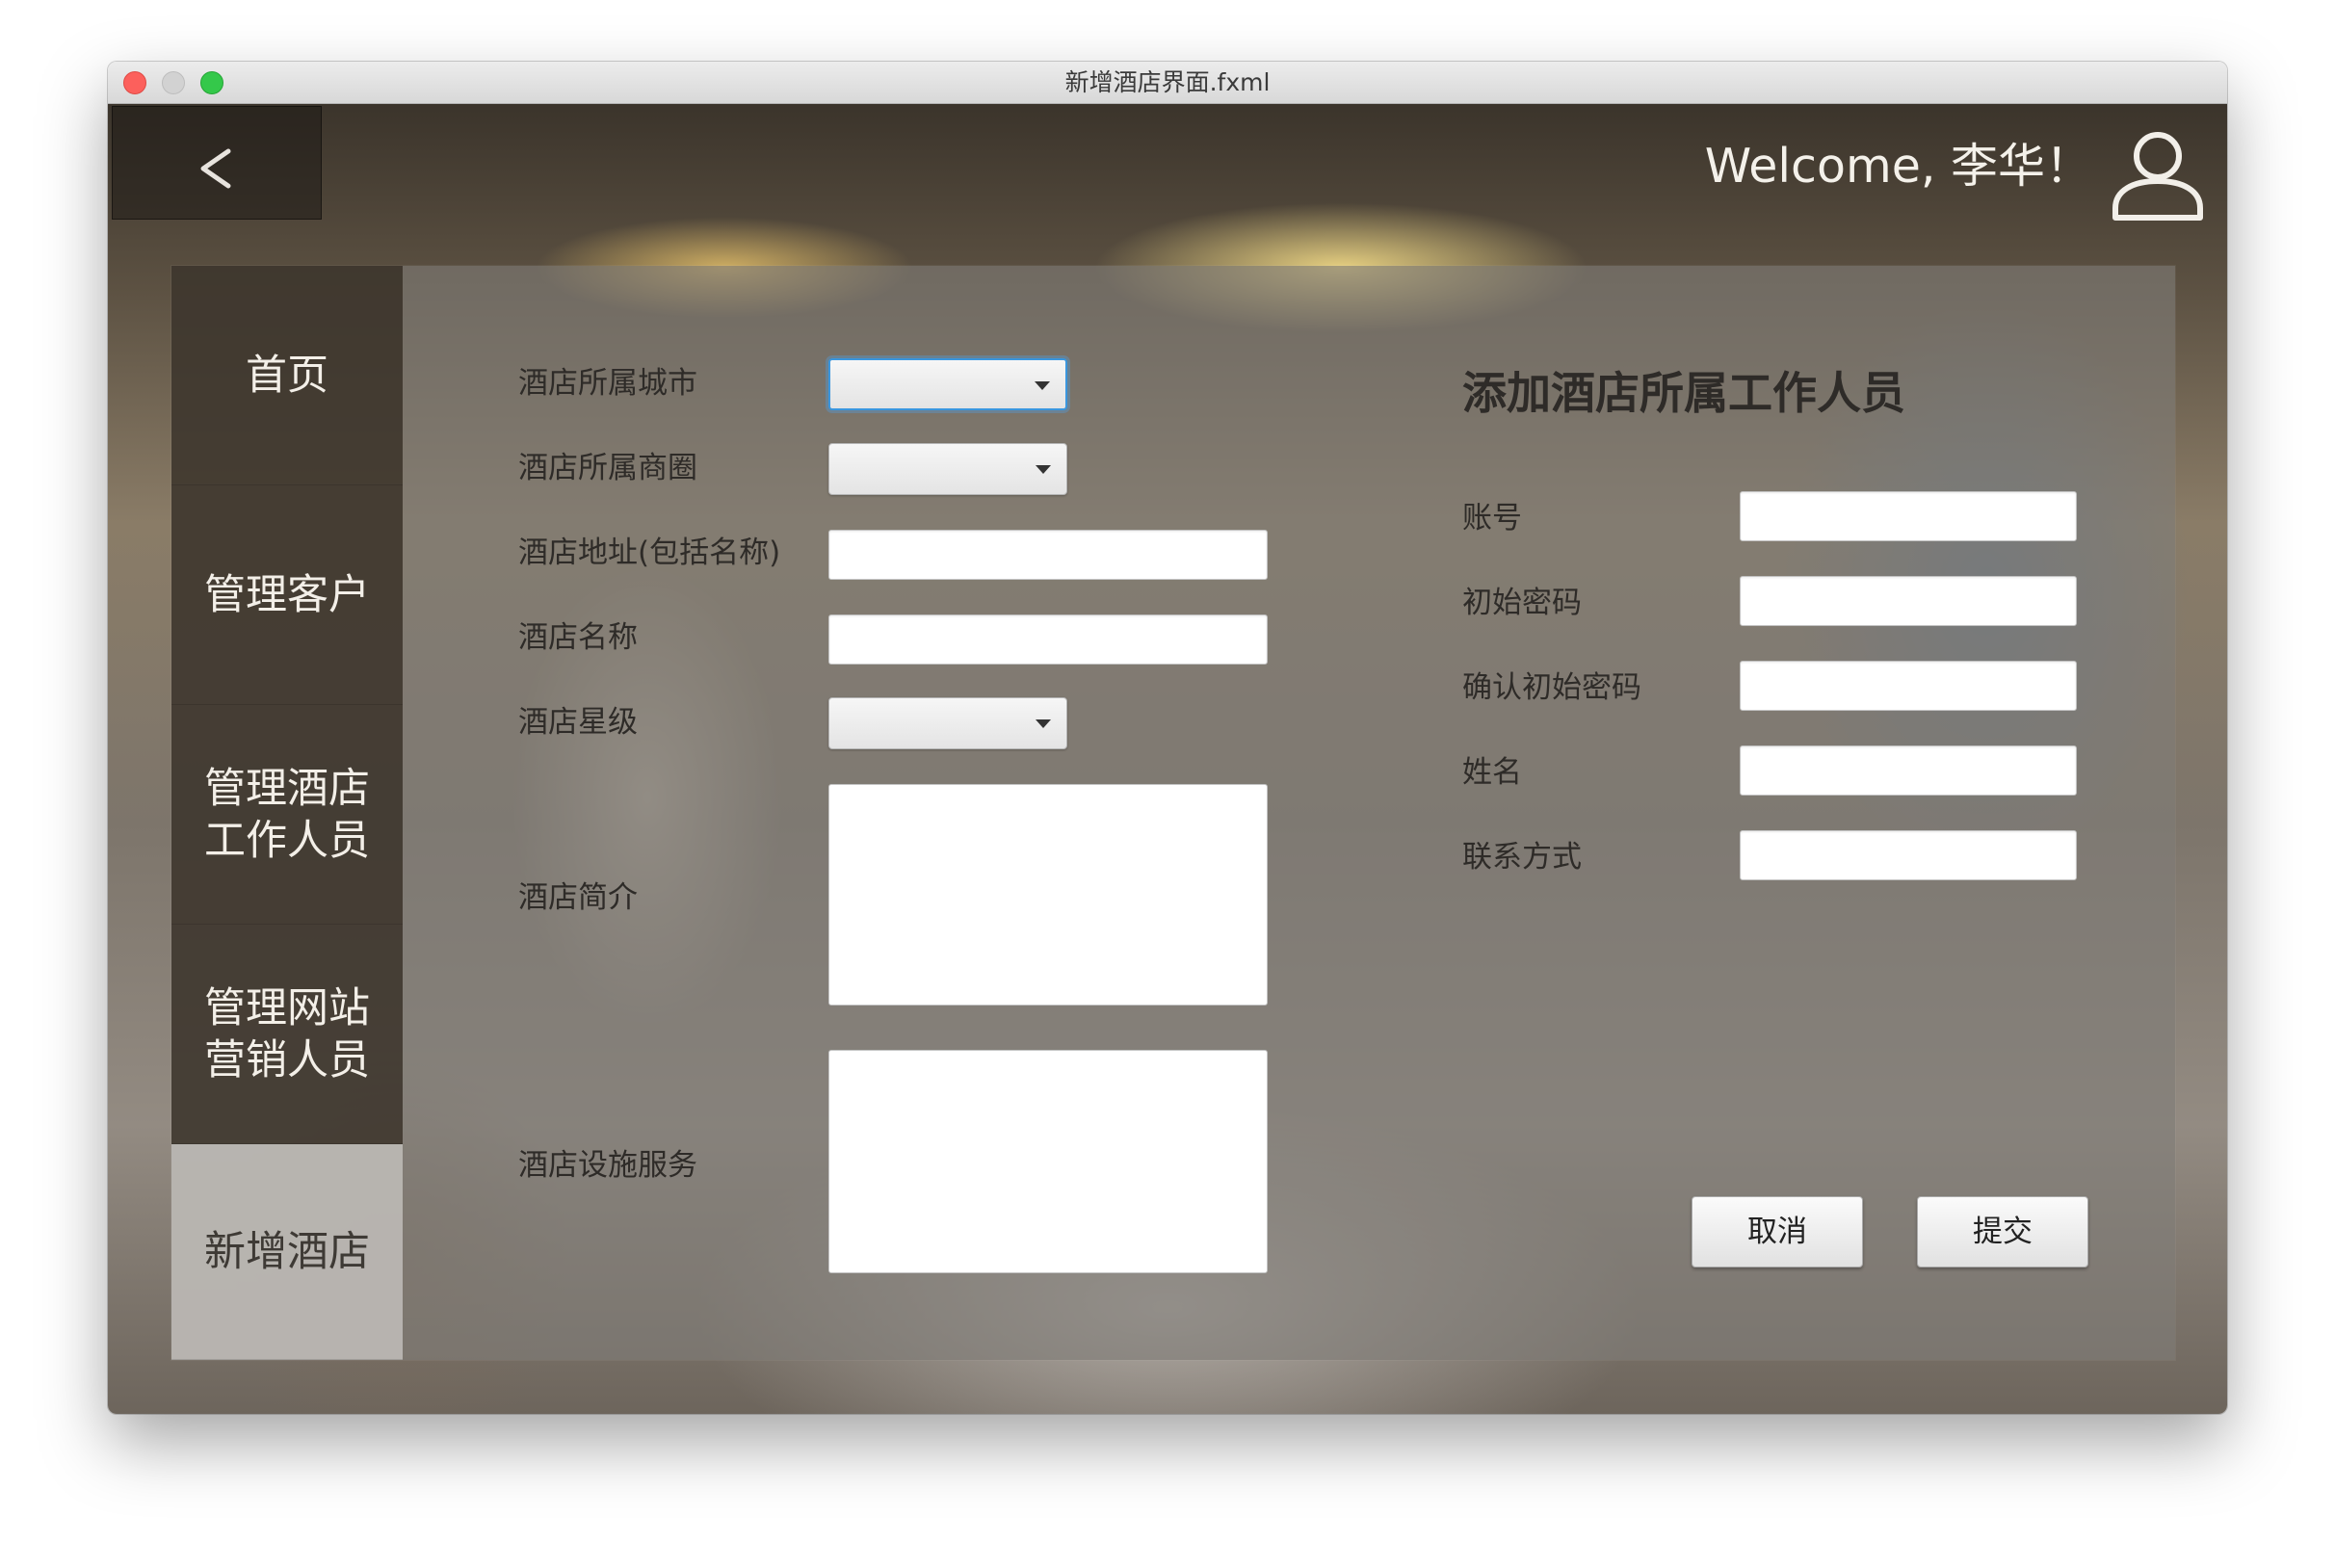 The image size is (2335, 1568). Describe the element at coordinates (1048, 639) in the screenshot. I see `hotel-name-field` at that location.